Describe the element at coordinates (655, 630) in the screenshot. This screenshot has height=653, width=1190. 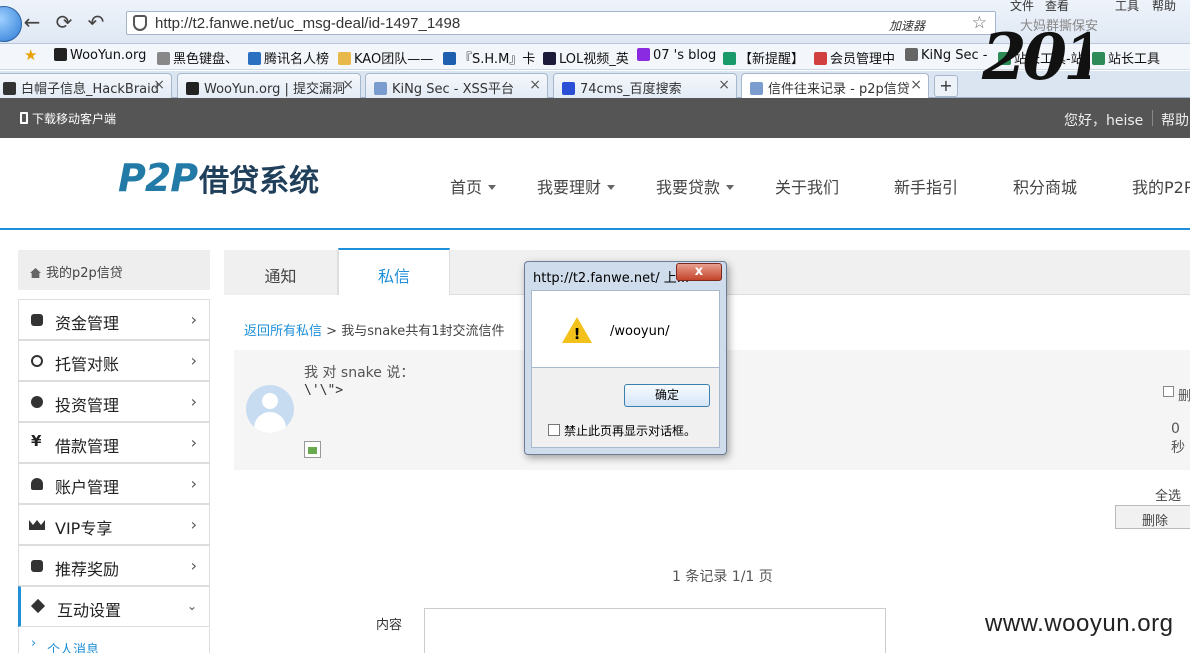
I see `content-textarea` at that location.